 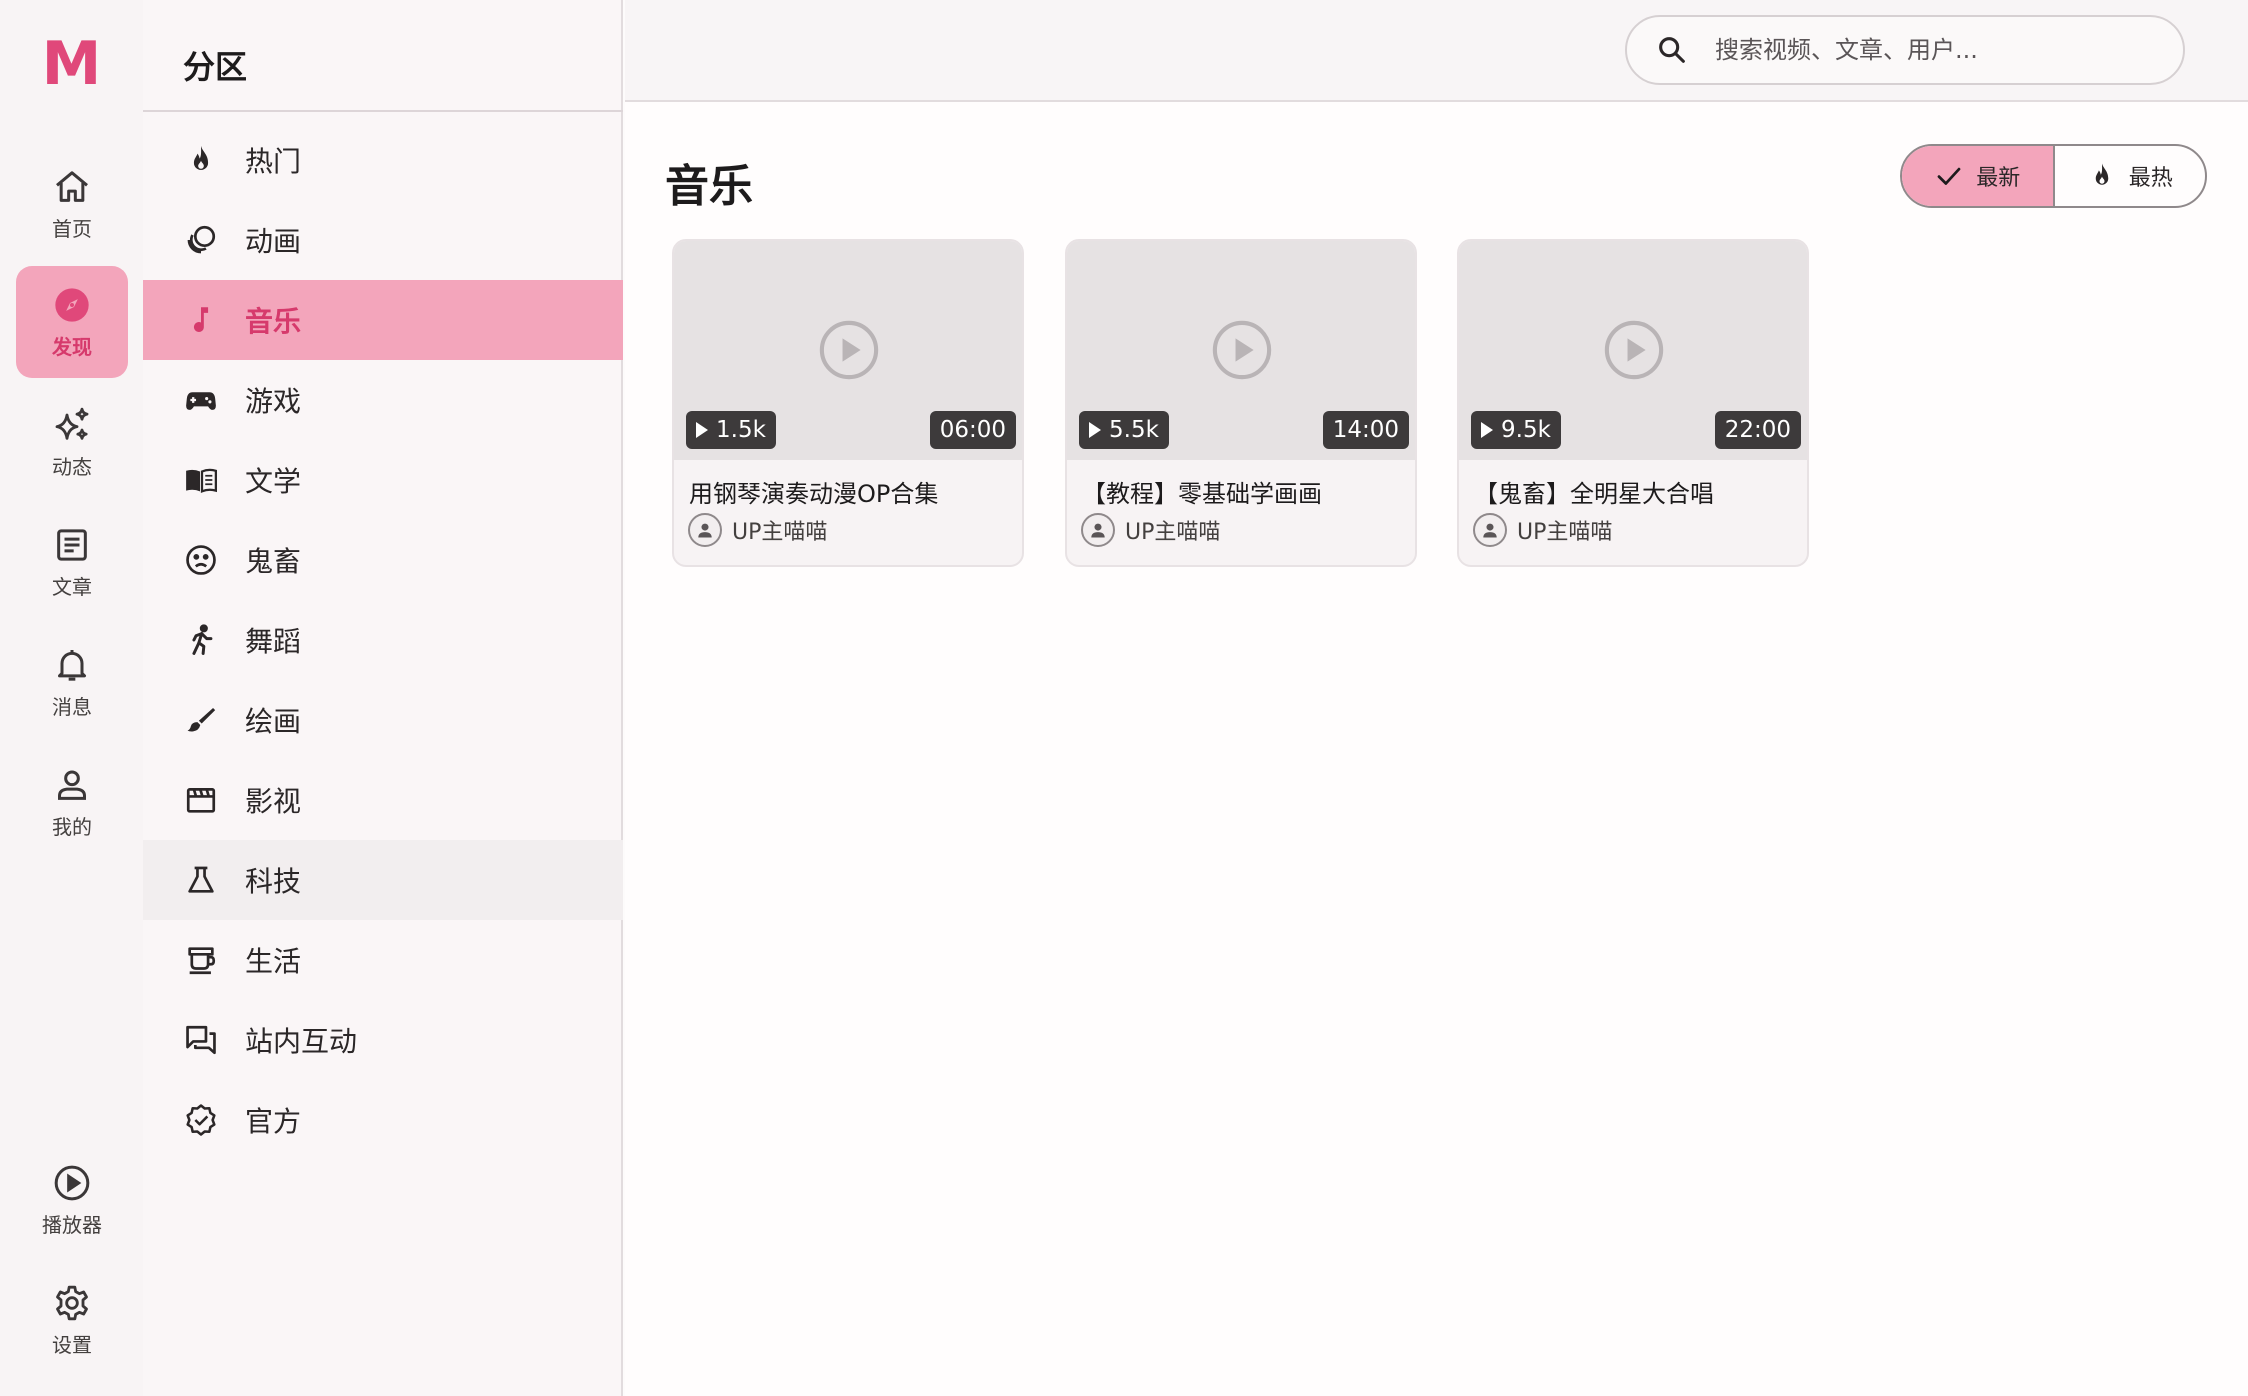 I want to click on rail-item-me: 我的, so click(x=72, y=802).